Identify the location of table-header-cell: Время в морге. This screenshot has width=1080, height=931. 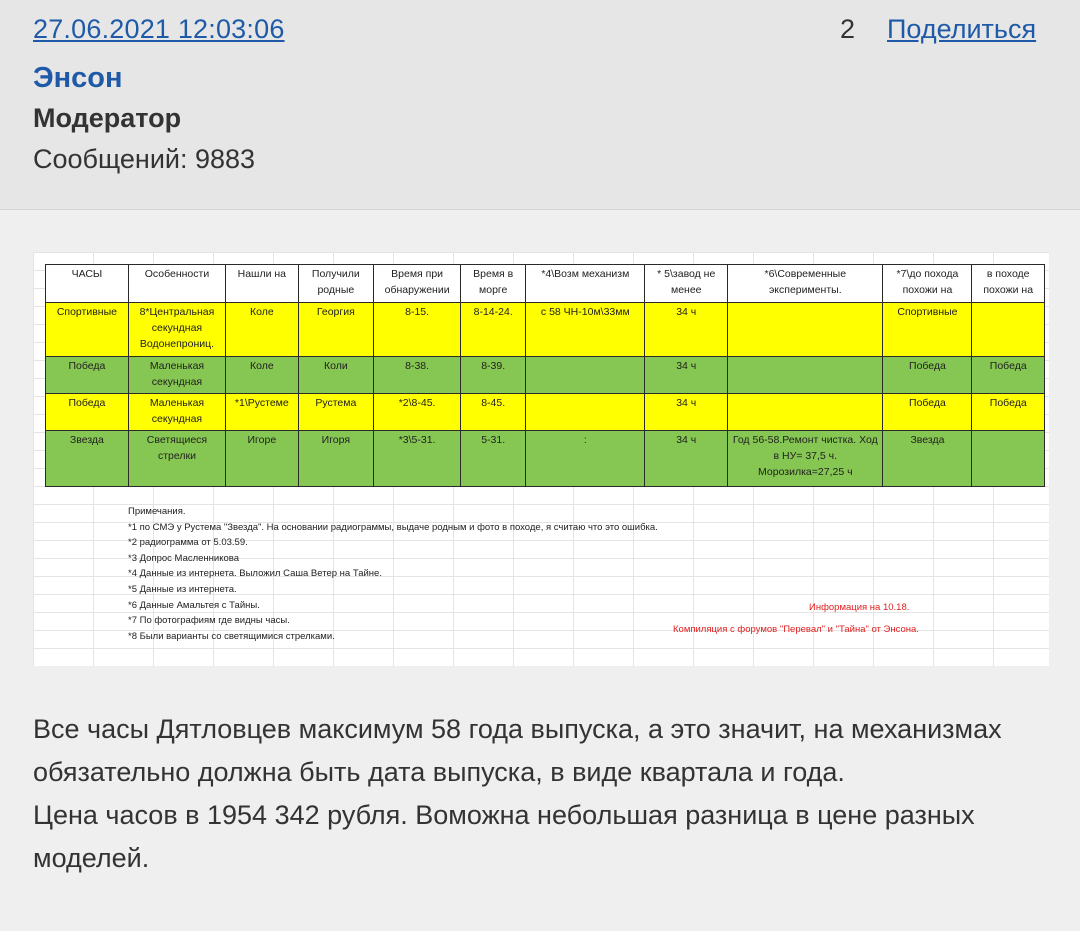
(493, 283).